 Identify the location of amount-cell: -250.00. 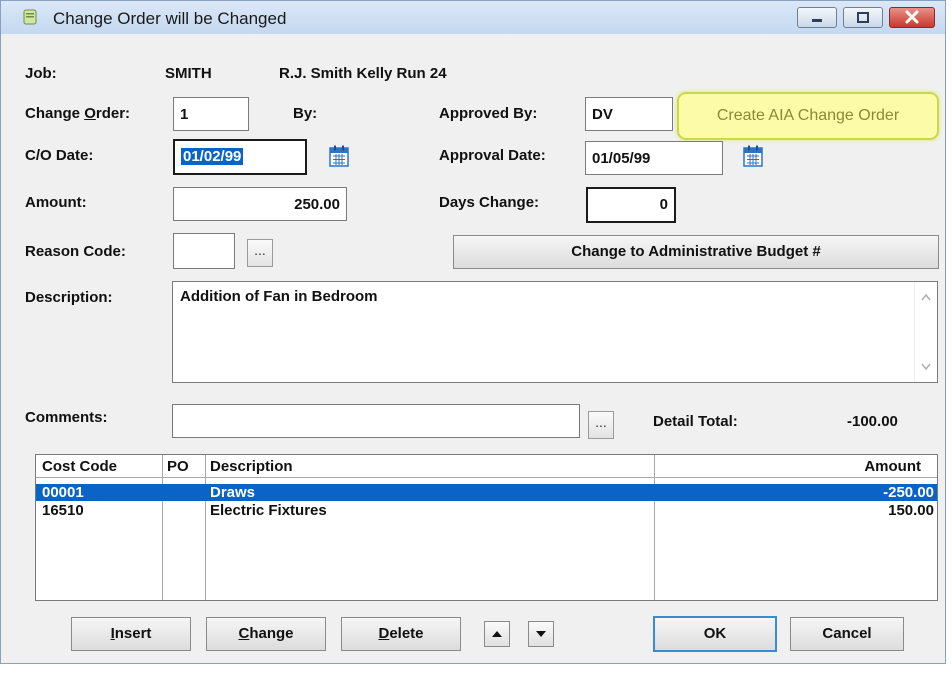
(908, 492).